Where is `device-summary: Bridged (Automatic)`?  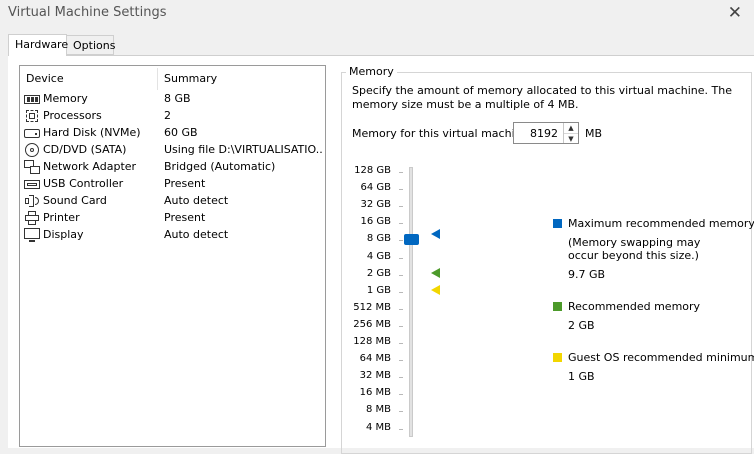 device-summary: Bridged (Automatic) is located at coordinates (220, 166).